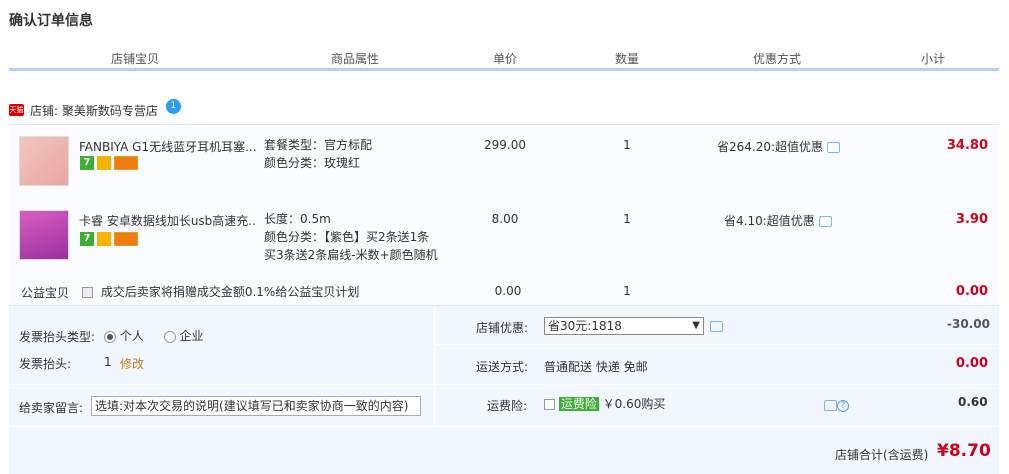  I want to click on invoice-header-value: 1, so click(108, 362).